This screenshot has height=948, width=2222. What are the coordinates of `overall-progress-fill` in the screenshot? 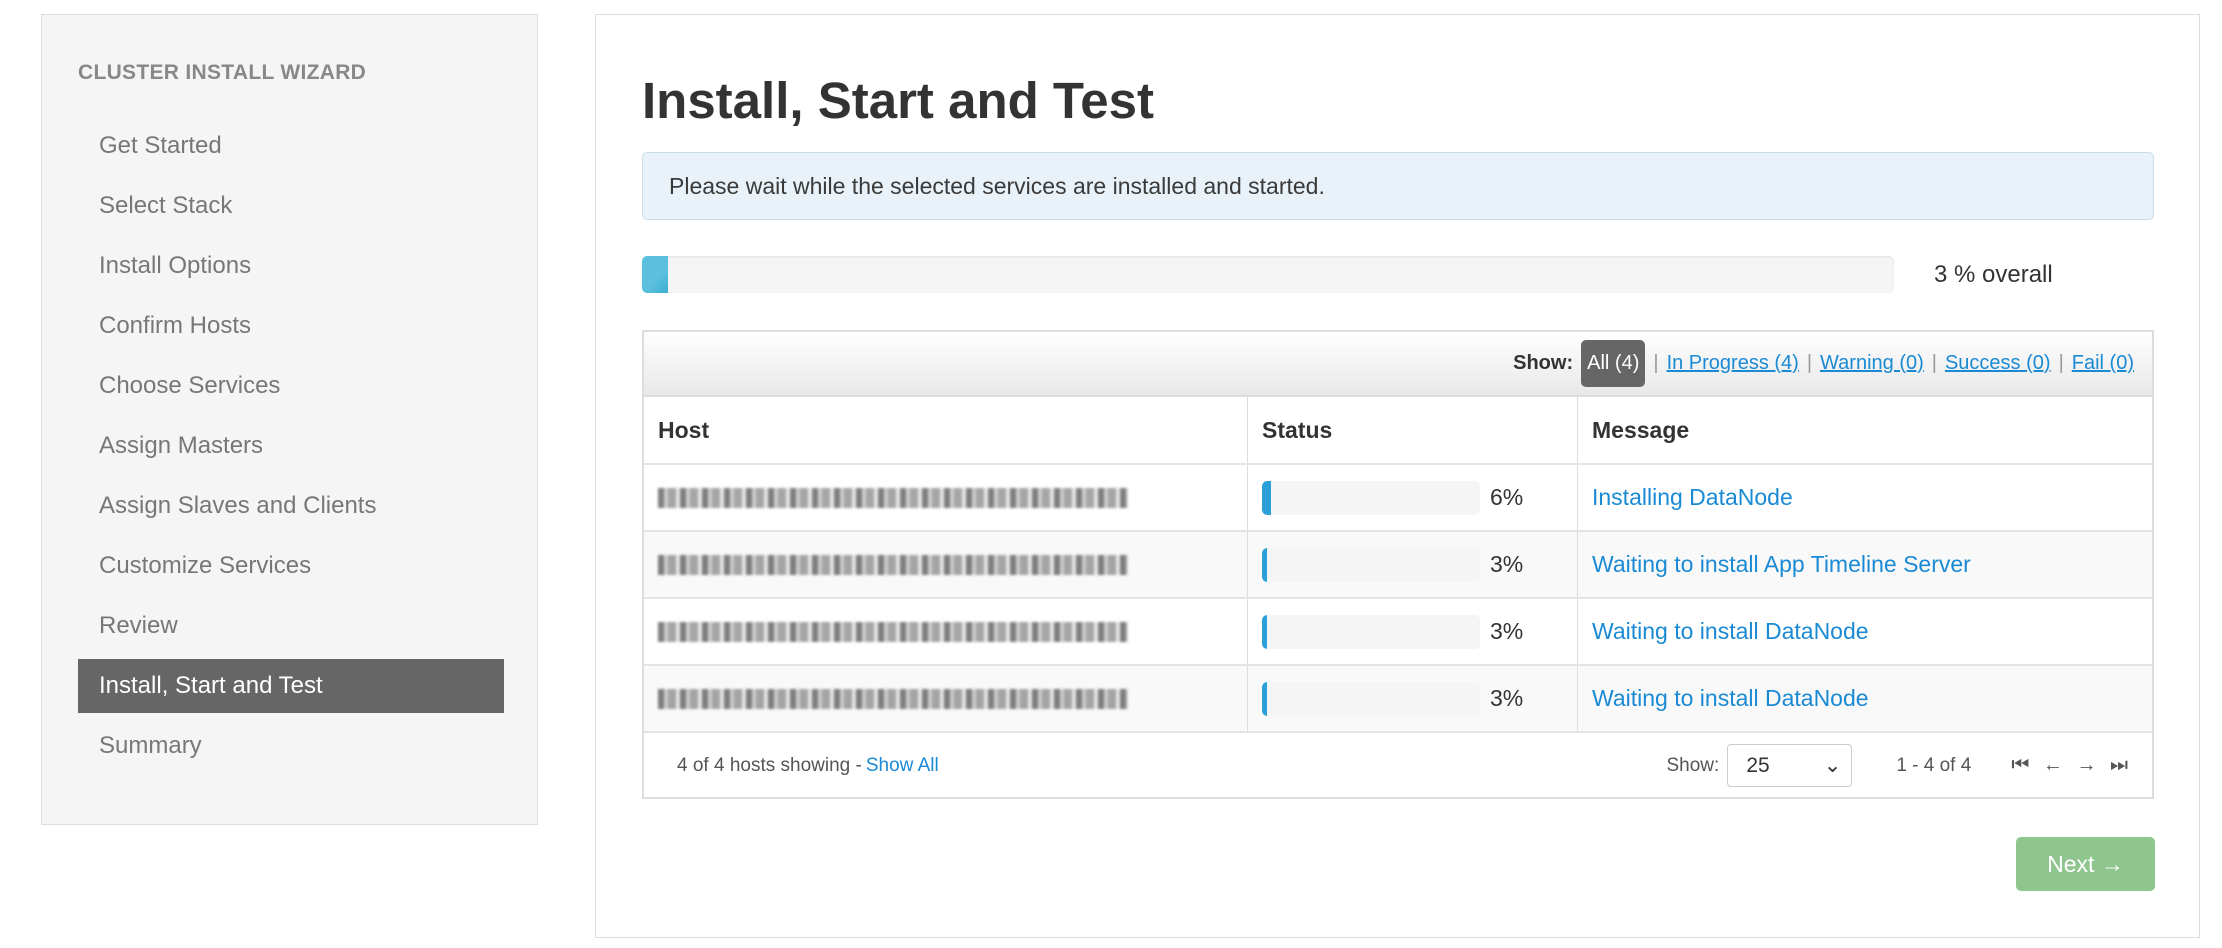 It's located at (655, 274).